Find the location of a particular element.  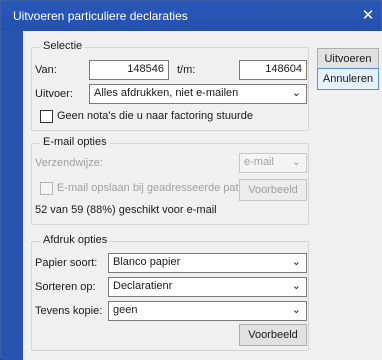

sort-label: Sorteren op: is located at coordinates (65, 287).